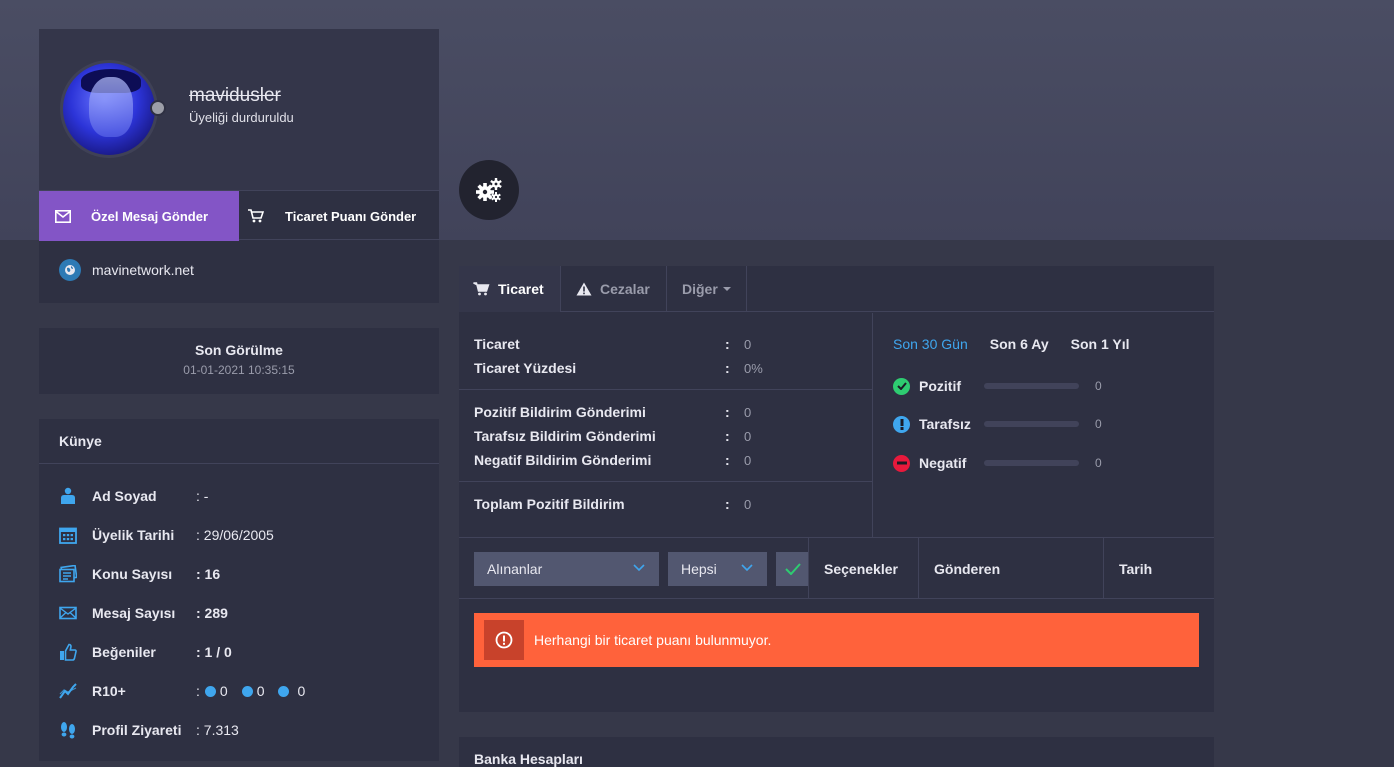 The height and width of the screenshot is (767, 1394). I want to click on feedback-label: Pozitif, so click(940, 386).